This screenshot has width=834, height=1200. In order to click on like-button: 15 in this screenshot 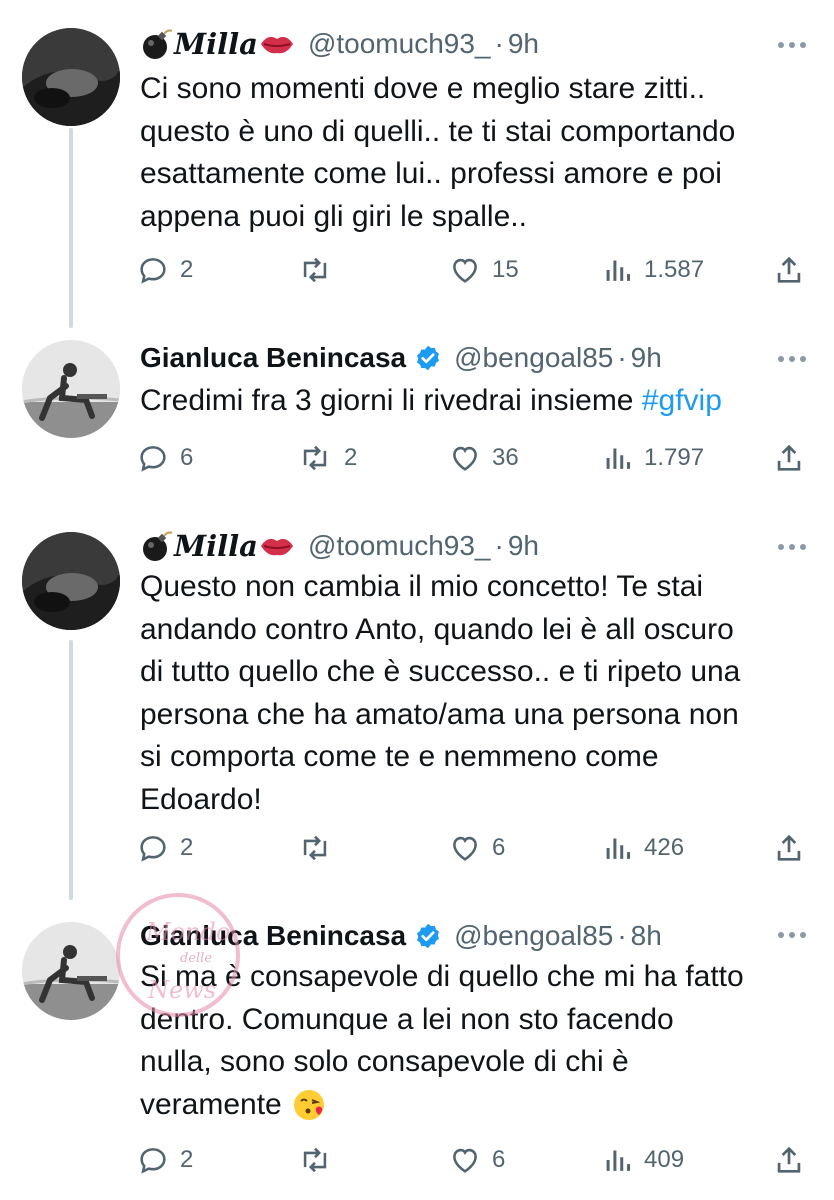, I will do `click(483, 270)`.